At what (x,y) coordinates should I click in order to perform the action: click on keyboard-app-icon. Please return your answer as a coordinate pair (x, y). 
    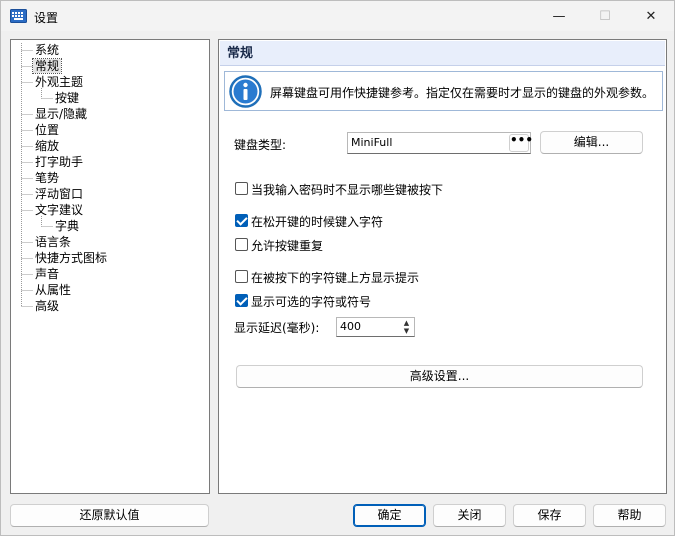
    Looking at the image, I should click on (18, 16).